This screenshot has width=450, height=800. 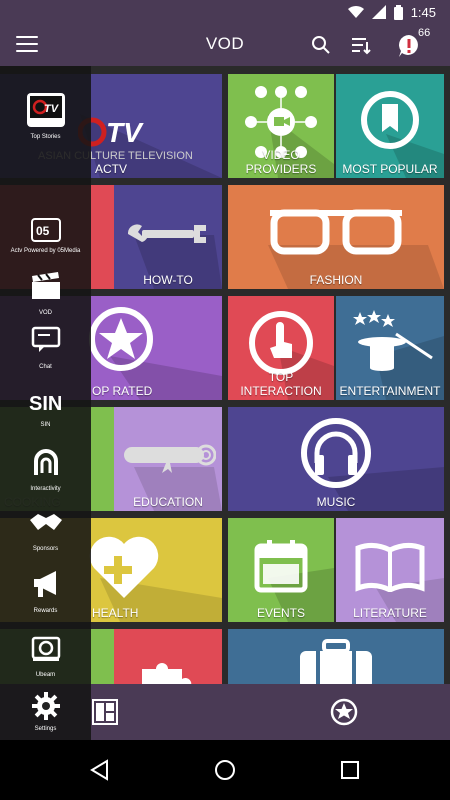 I want to click on tile-most-popular-label: MOST POPULAR, so click(x=390, y=169).